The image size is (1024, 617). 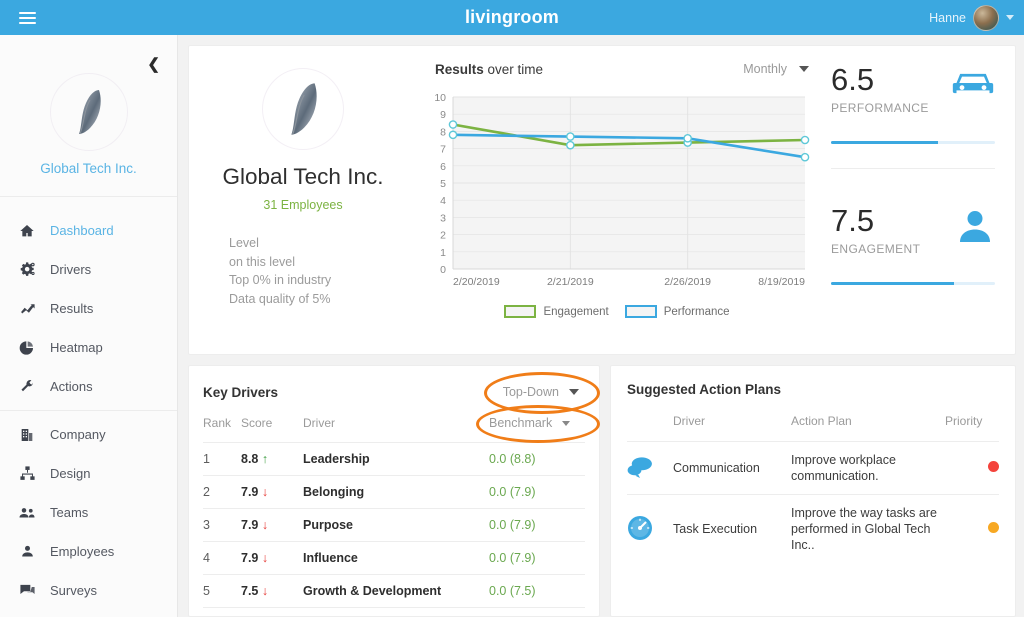 I want to click on dropdown-value: Top-Down, so click(x=530, y=392).